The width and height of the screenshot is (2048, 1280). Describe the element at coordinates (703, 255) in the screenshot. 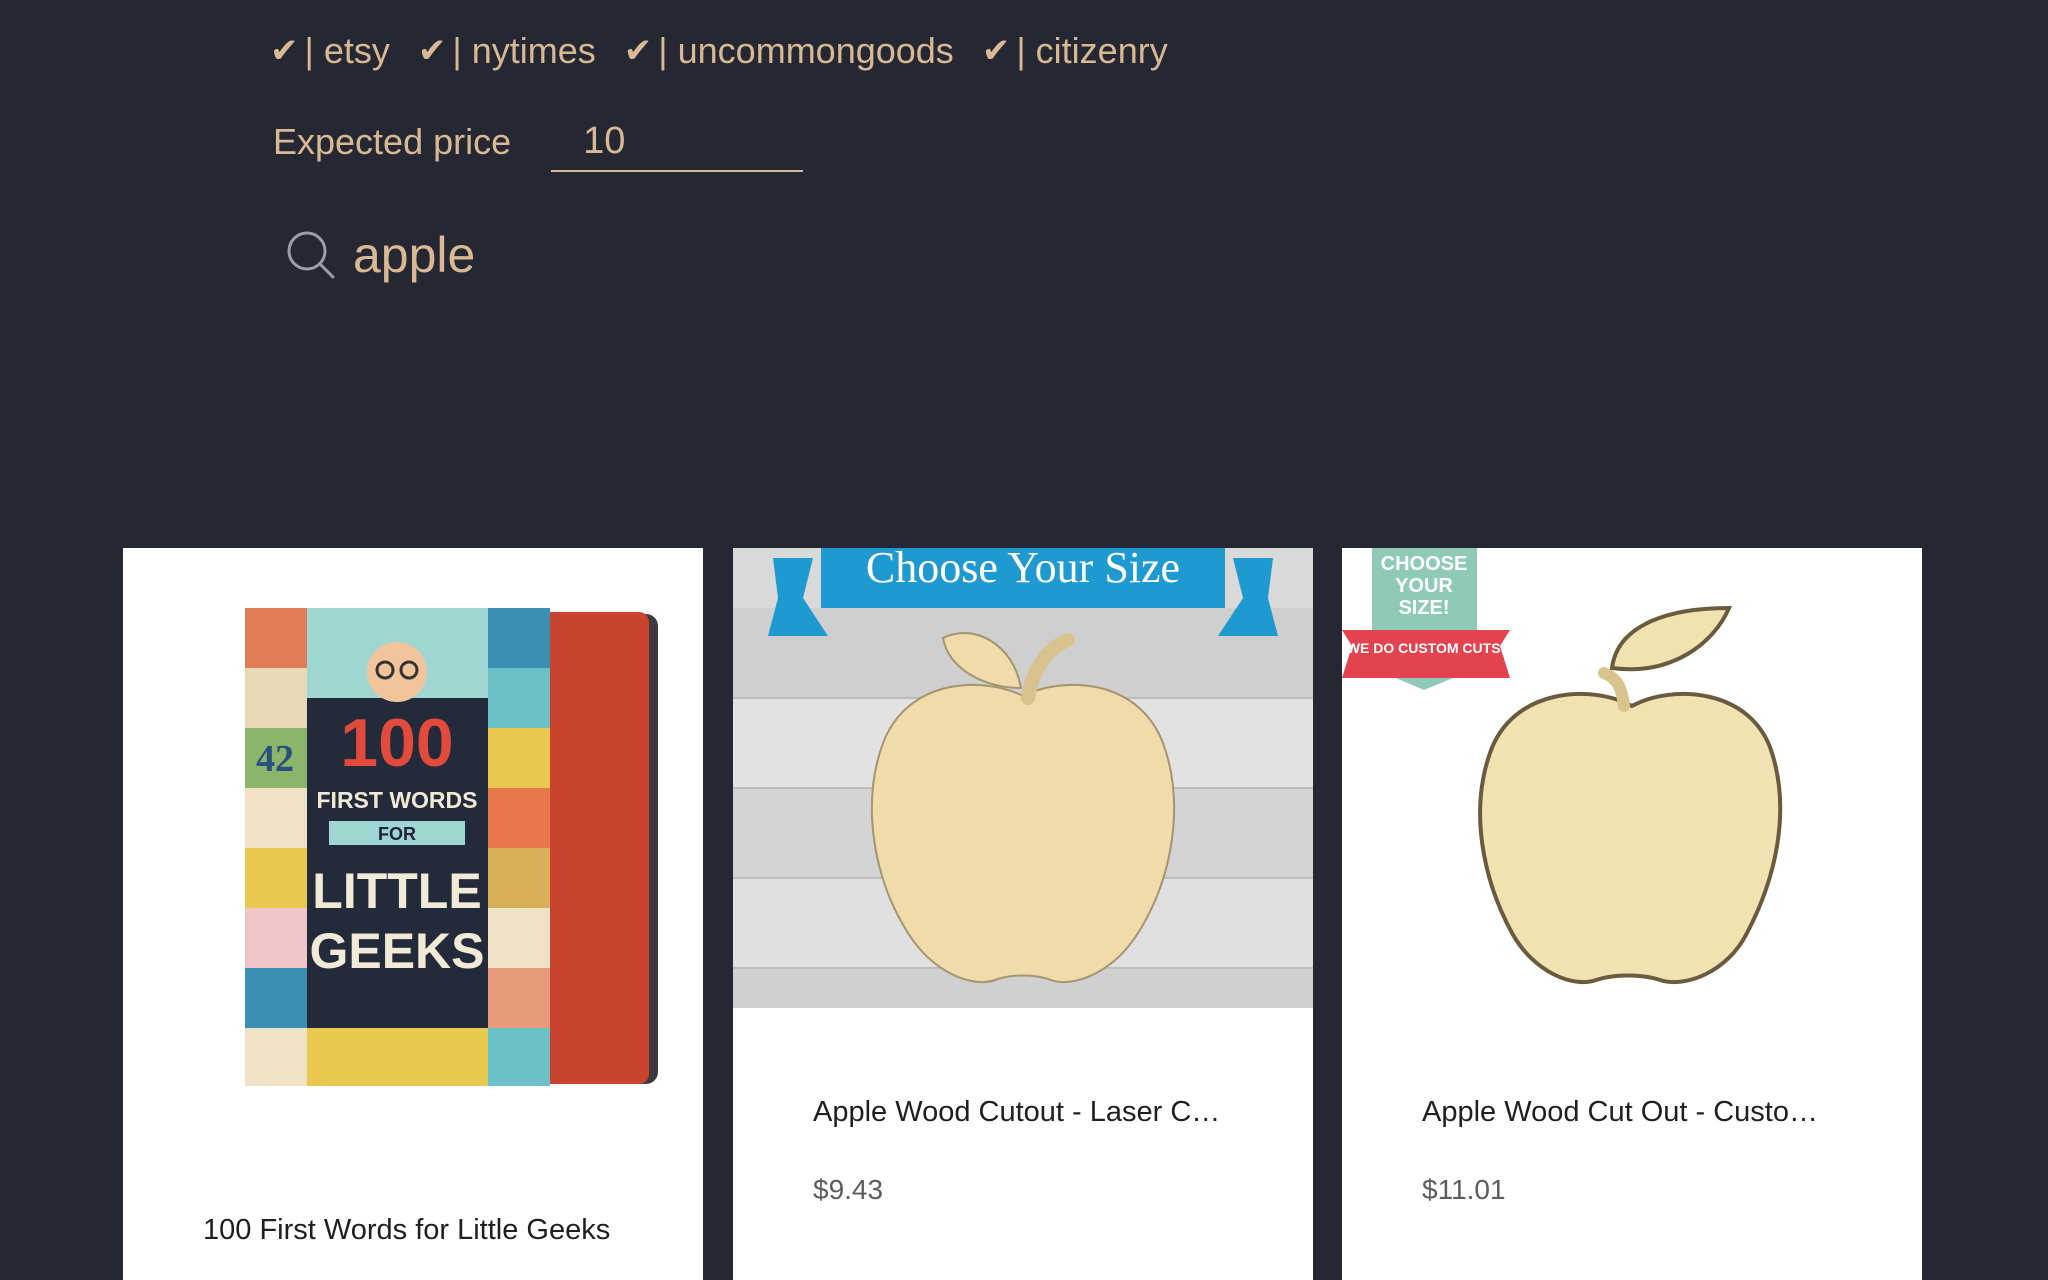

I see `search-input` at that location.